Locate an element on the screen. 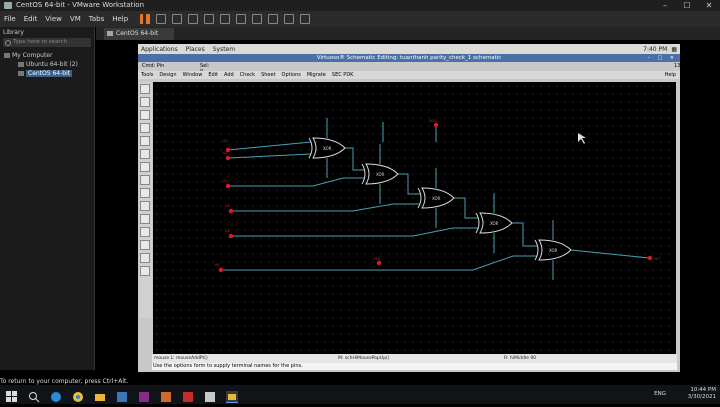 The image size is (720, 407). pin-a3 is located at coordinates (231, 211).